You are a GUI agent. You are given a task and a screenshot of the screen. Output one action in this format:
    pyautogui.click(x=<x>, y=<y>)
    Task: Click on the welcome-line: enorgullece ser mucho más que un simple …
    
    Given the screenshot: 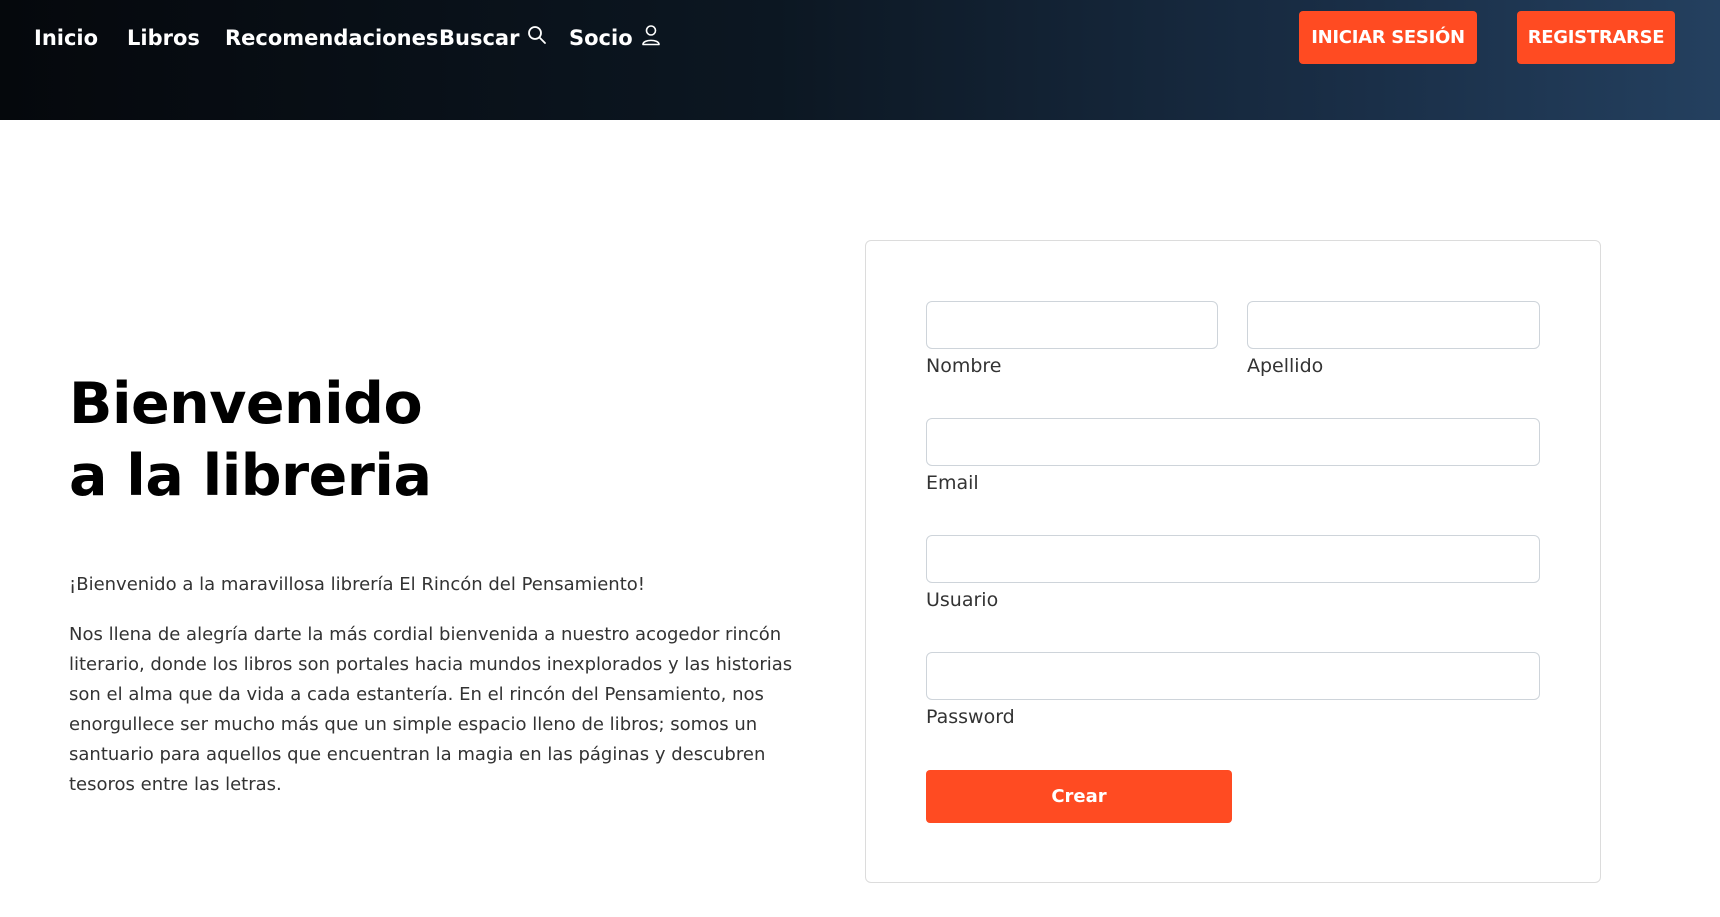 What is the action you would take?
    pyautogui.click(x=413, y=724)
    